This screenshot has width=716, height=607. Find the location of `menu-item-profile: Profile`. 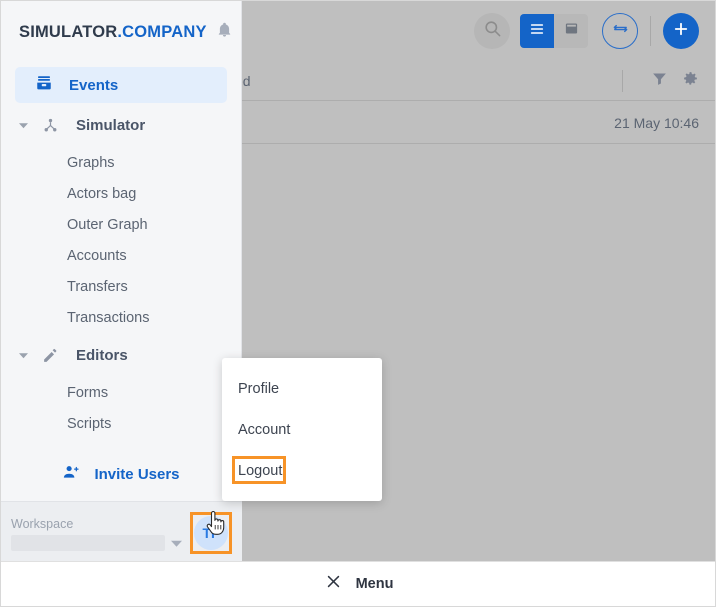

menu-item-profile: Profile is located at coordinates (302, 388).